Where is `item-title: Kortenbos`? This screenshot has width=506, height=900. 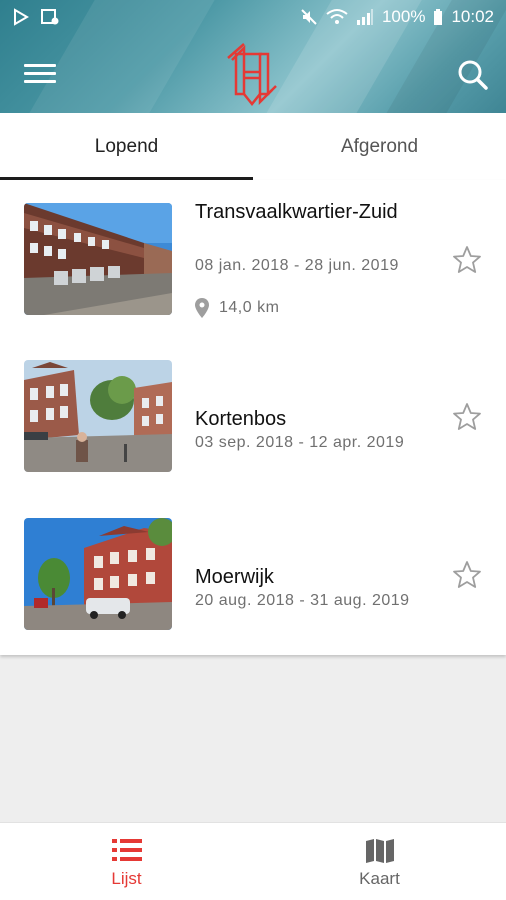
item-title: Kortenbos is located at coordinates (241, 419).